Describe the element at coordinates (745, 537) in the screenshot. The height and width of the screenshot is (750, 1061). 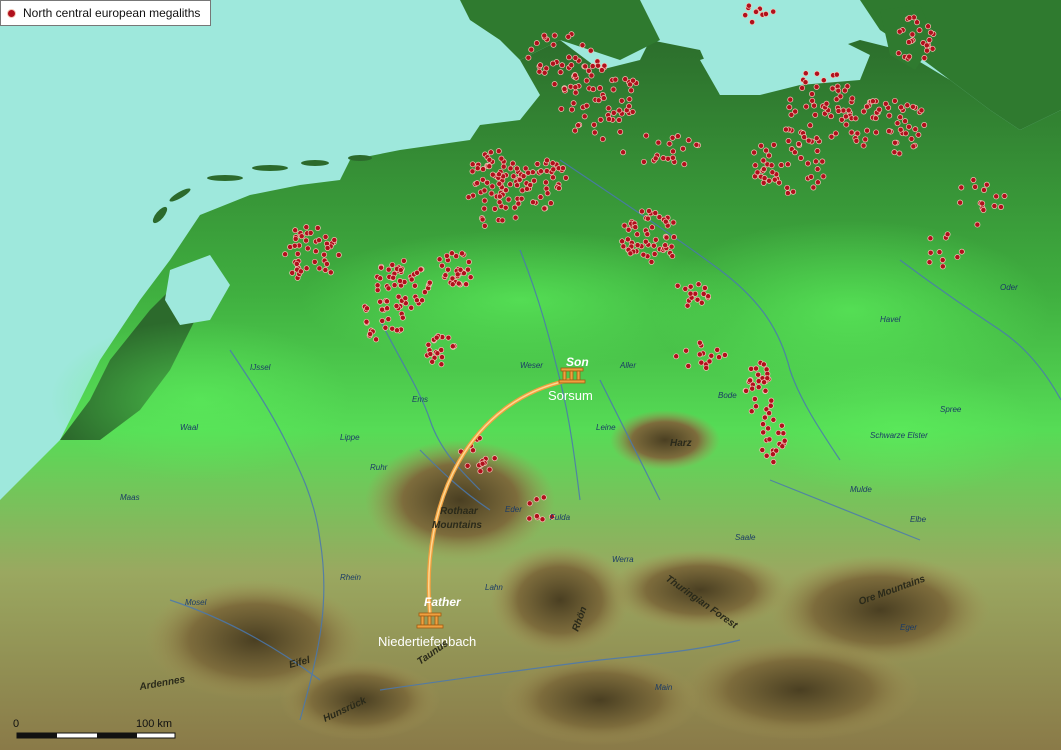
I see `river-saale-label: Saale` at that location.